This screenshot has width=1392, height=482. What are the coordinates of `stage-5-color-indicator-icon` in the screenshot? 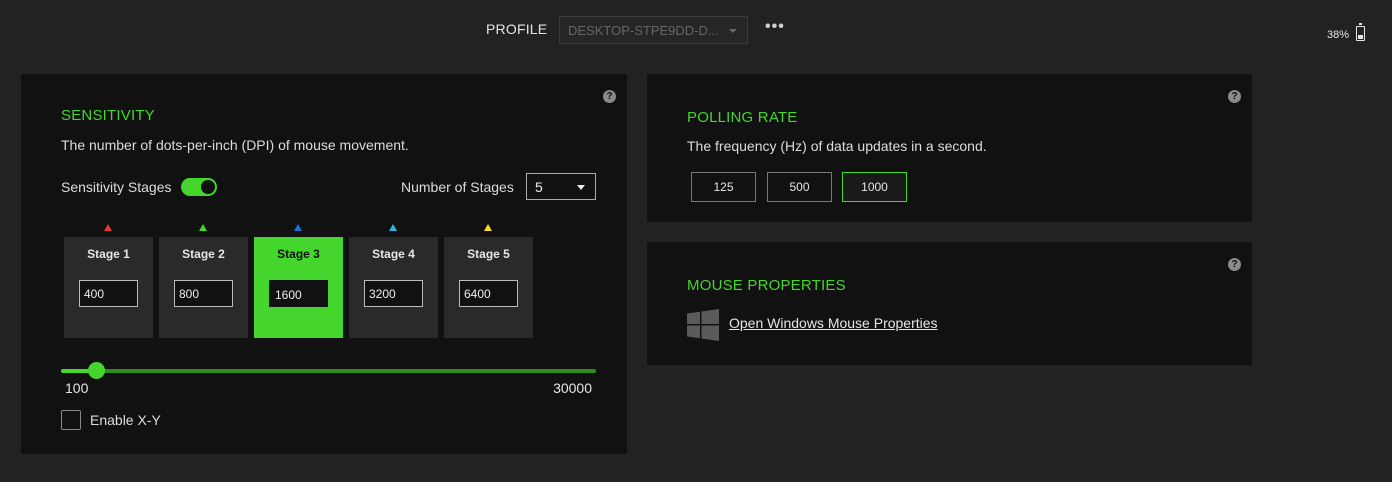 It's located at (488, 227).